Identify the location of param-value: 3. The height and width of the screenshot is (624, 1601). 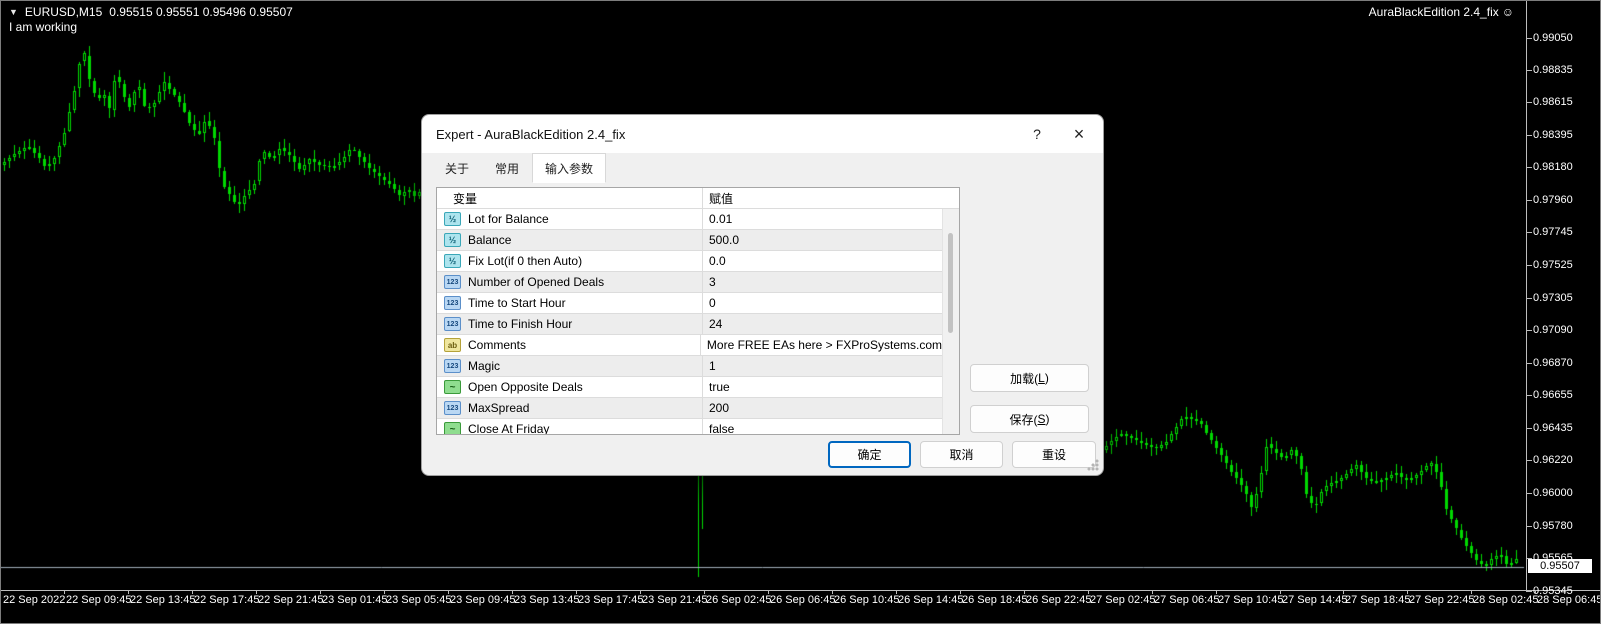
(709, 282).